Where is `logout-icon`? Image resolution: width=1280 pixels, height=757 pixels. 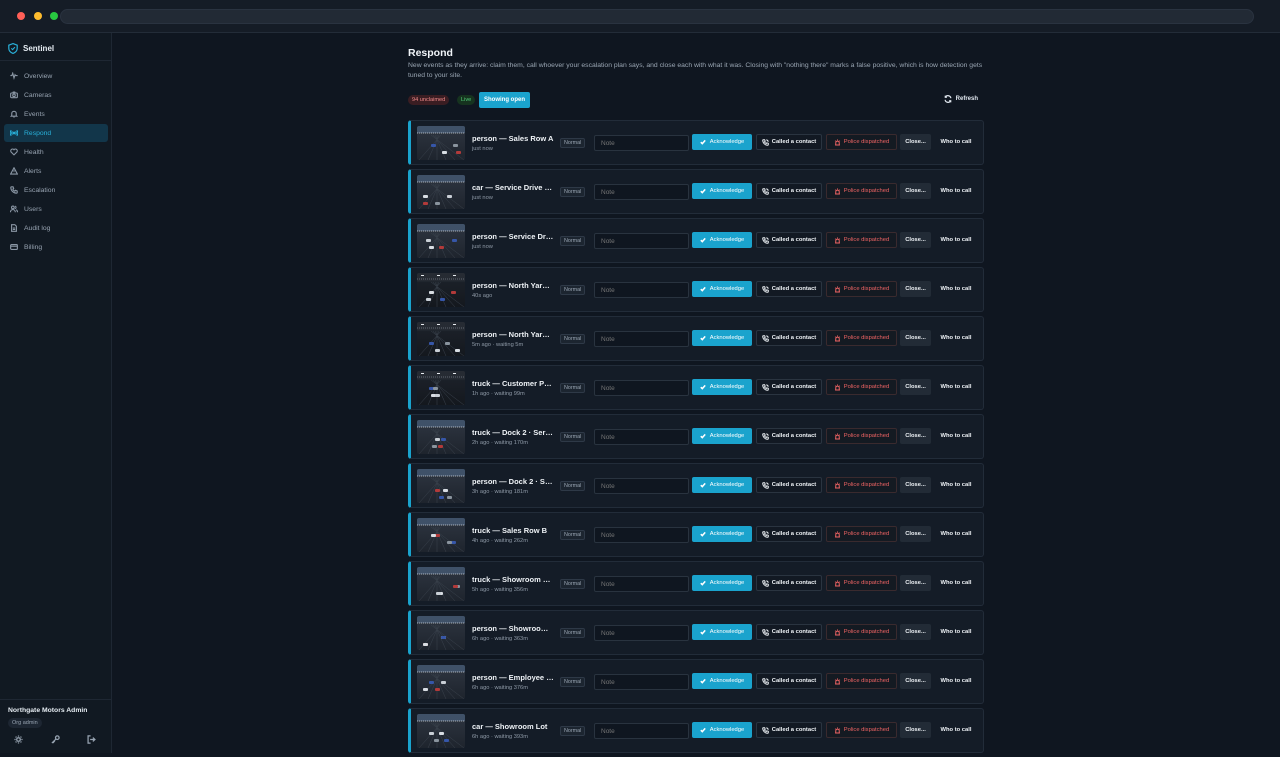
logout-icon is located at coordinates (91, 739).